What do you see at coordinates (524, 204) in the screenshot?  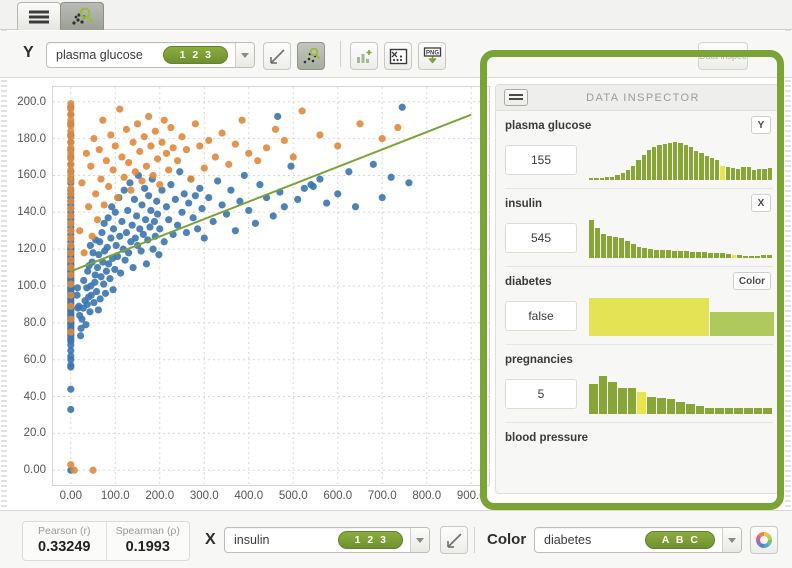 I see `inspector-field-name: insulin` at bounding box center [524, 204].